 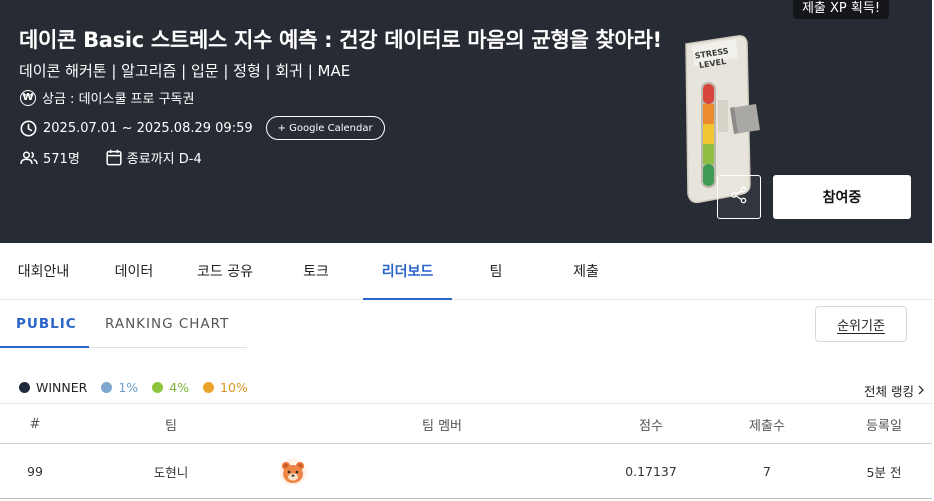 What do you see at coordinates (29, 157) in the screenshot?
I see `people-icon` at bounding box center [29, 157].